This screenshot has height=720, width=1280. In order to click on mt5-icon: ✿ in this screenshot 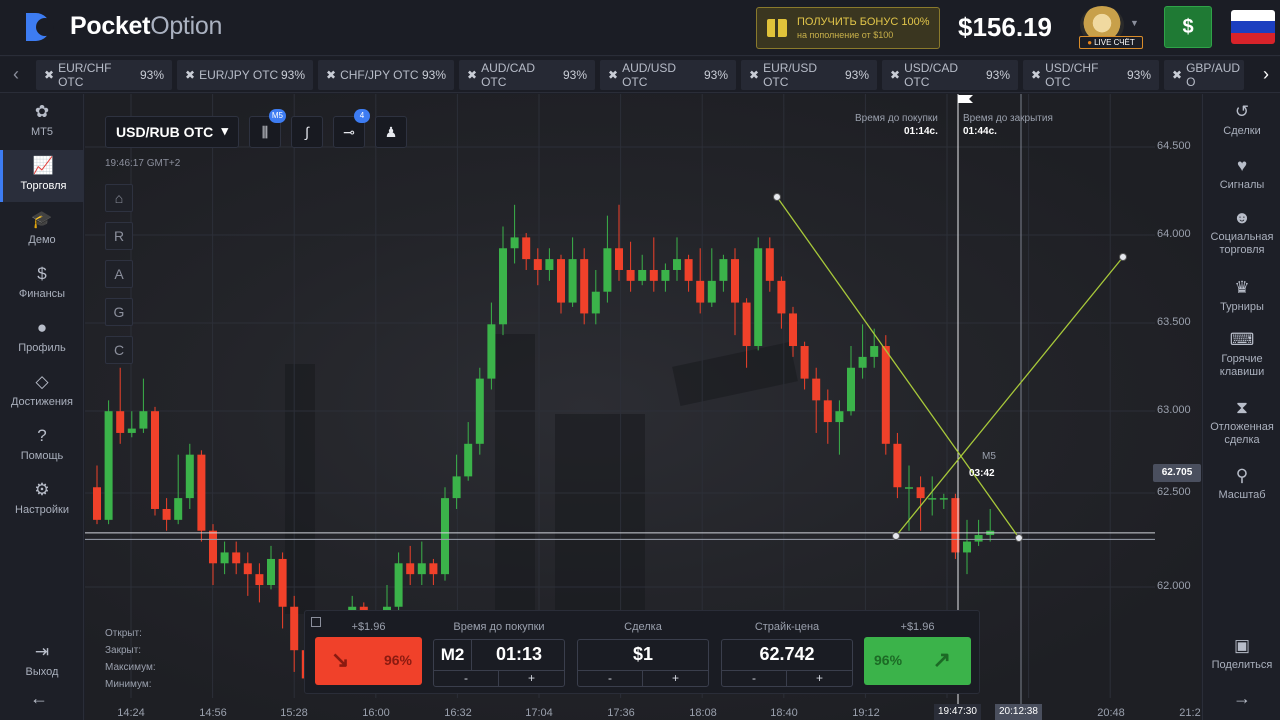, I will do `click(42, 111)`.